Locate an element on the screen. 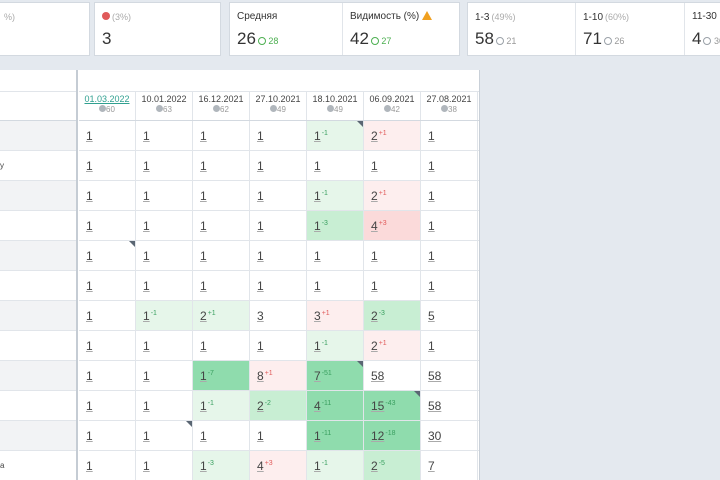  position-value: 4 is located at coordinates (260, 466).